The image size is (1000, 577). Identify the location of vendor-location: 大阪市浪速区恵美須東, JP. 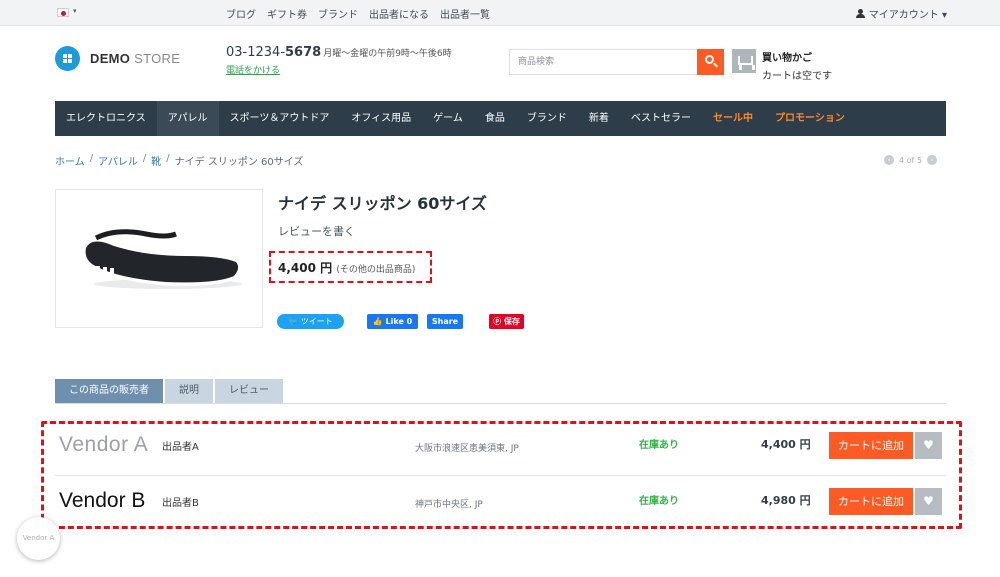
(467, 449).